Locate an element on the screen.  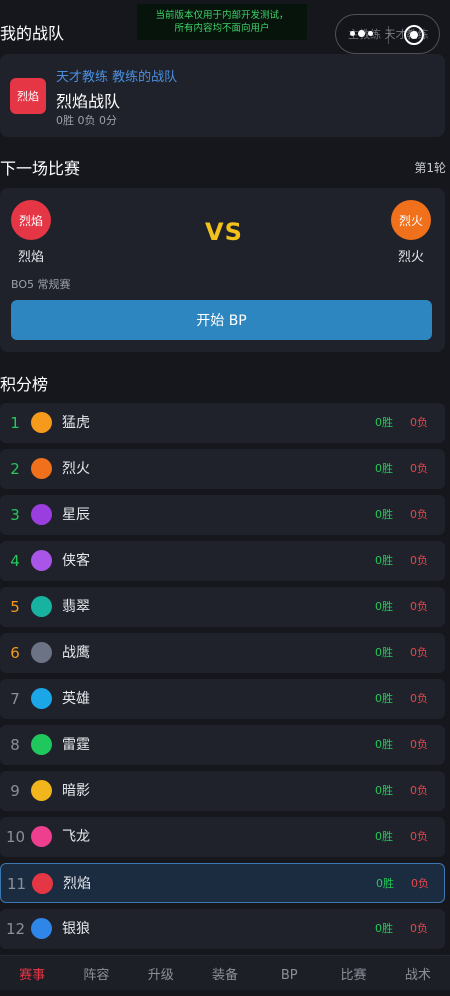
coach-line: 天才教练 教练的战队 is located at coordinates (117, 77).